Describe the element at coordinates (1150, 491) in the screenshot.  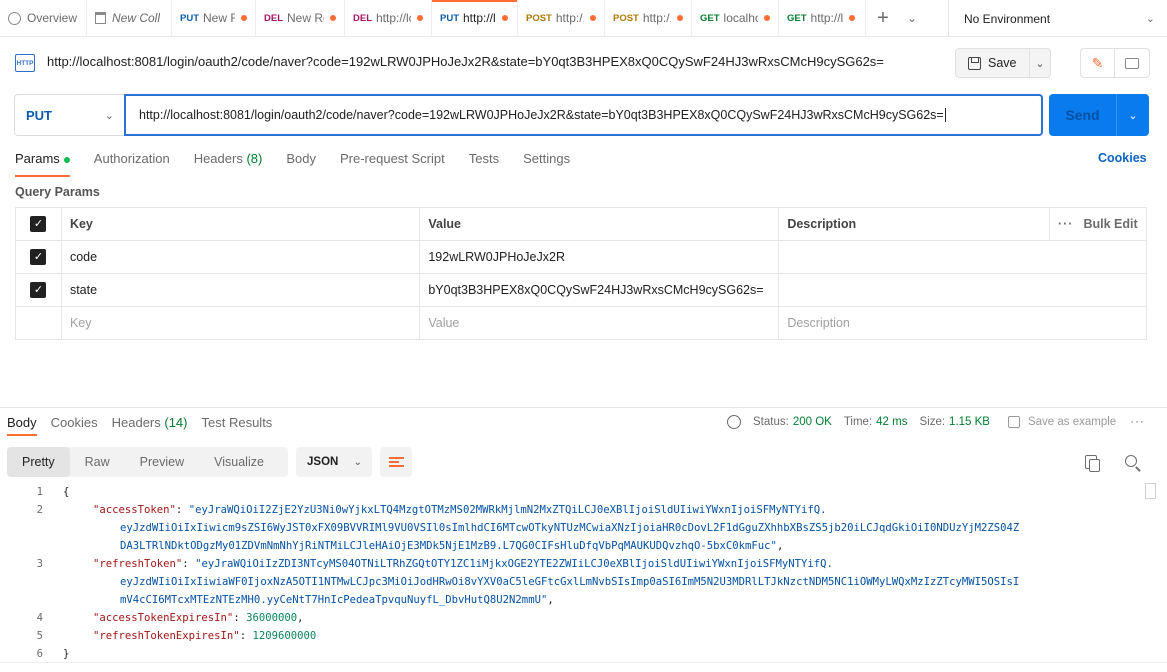
I see `code-scrollbar-thumb` at that location.